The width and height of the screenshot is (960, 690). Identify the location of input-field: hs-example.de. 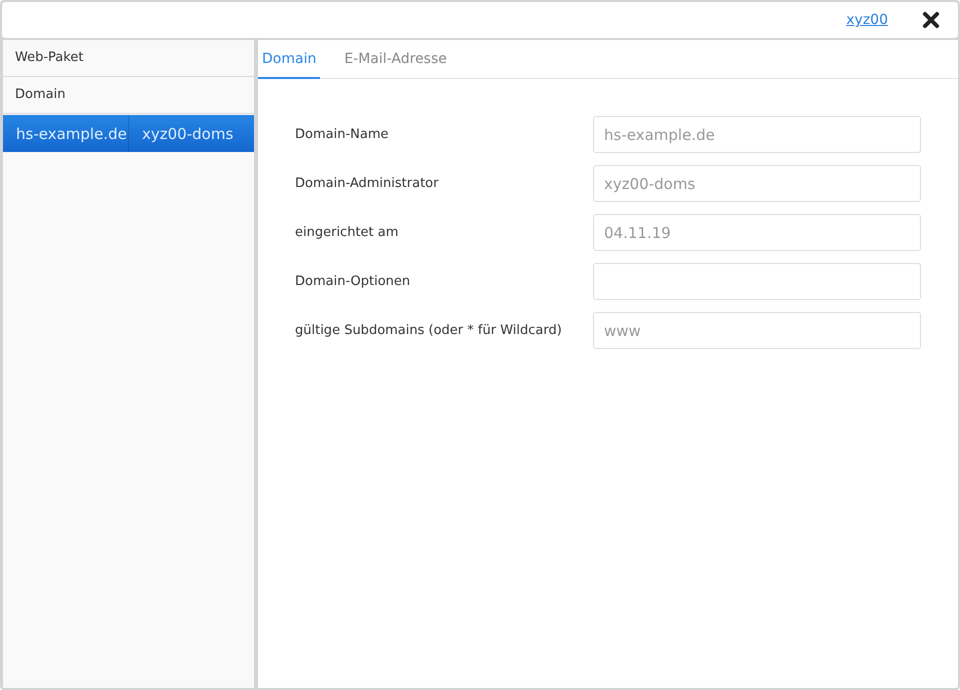
(757, 134).